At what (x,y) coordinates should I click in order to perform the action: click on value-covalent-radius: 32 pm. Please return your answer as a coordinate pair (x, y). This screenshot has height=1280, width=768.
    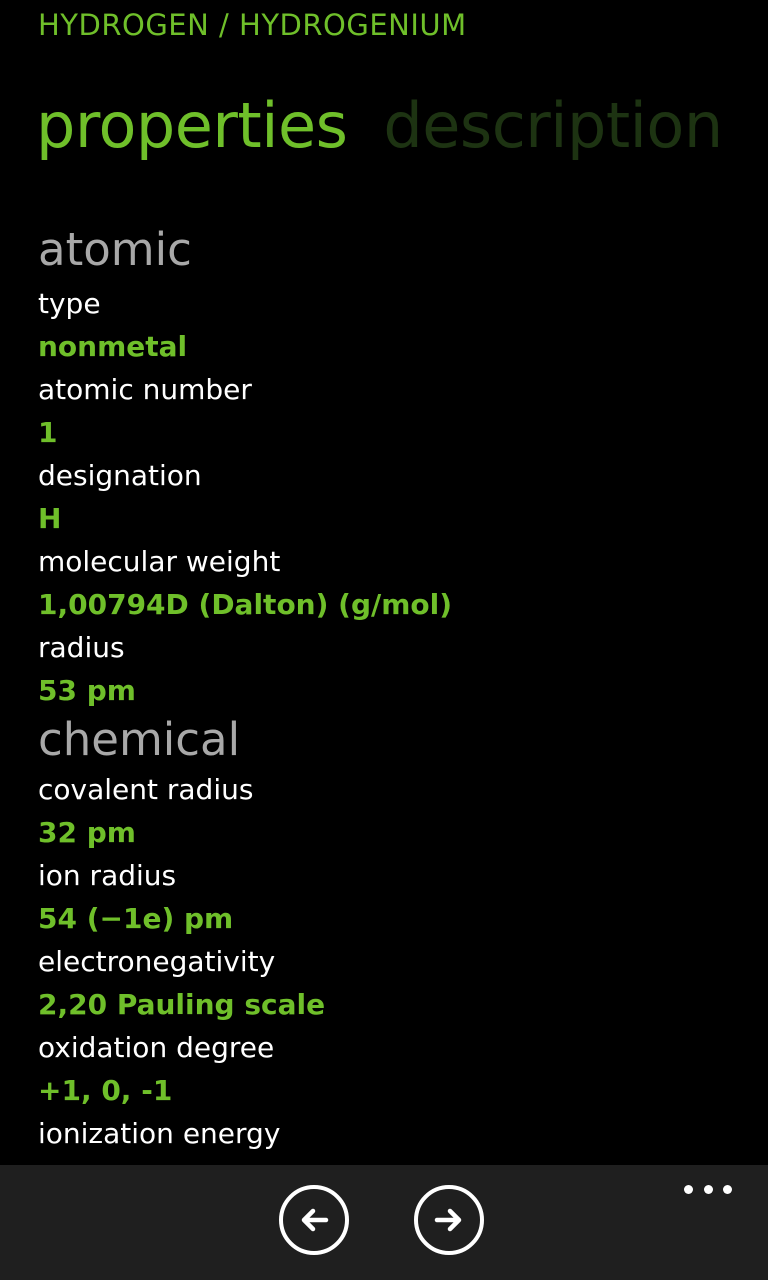
    Looking at the image, I should click on (87, 832).